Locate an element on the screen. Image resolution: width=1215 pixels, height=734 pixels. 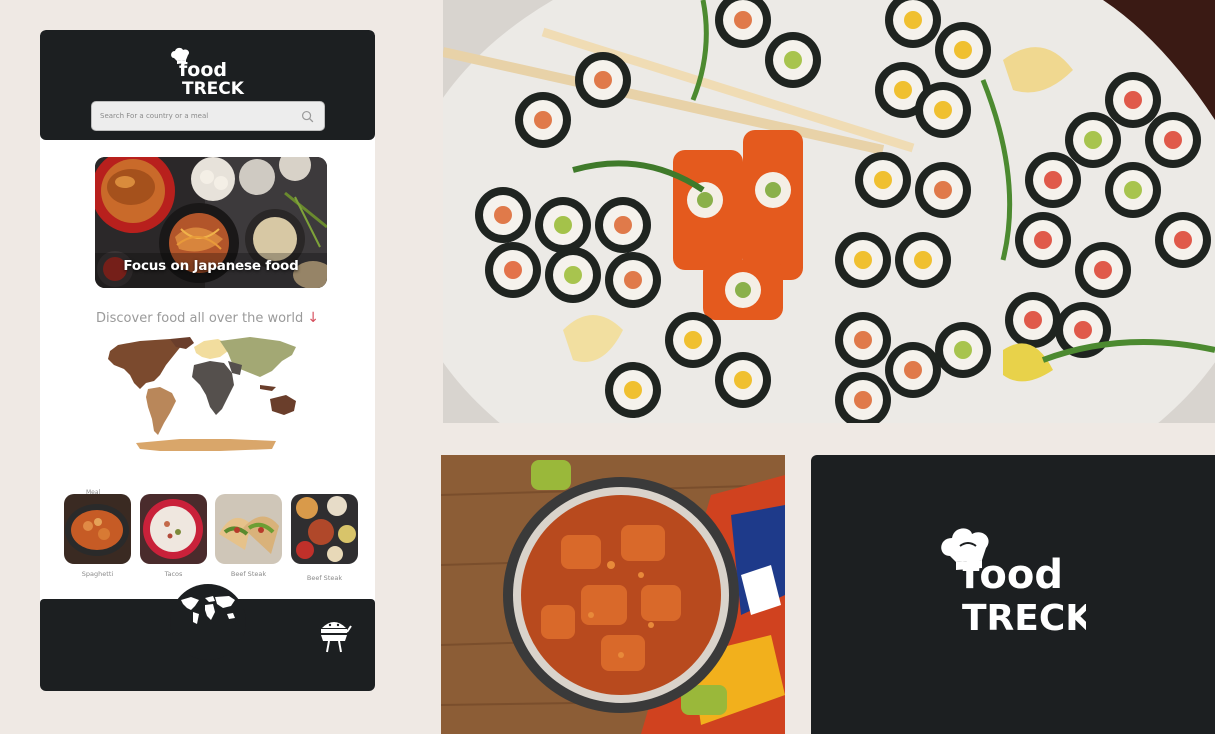
search-bar is located at coordinates (208, 116).